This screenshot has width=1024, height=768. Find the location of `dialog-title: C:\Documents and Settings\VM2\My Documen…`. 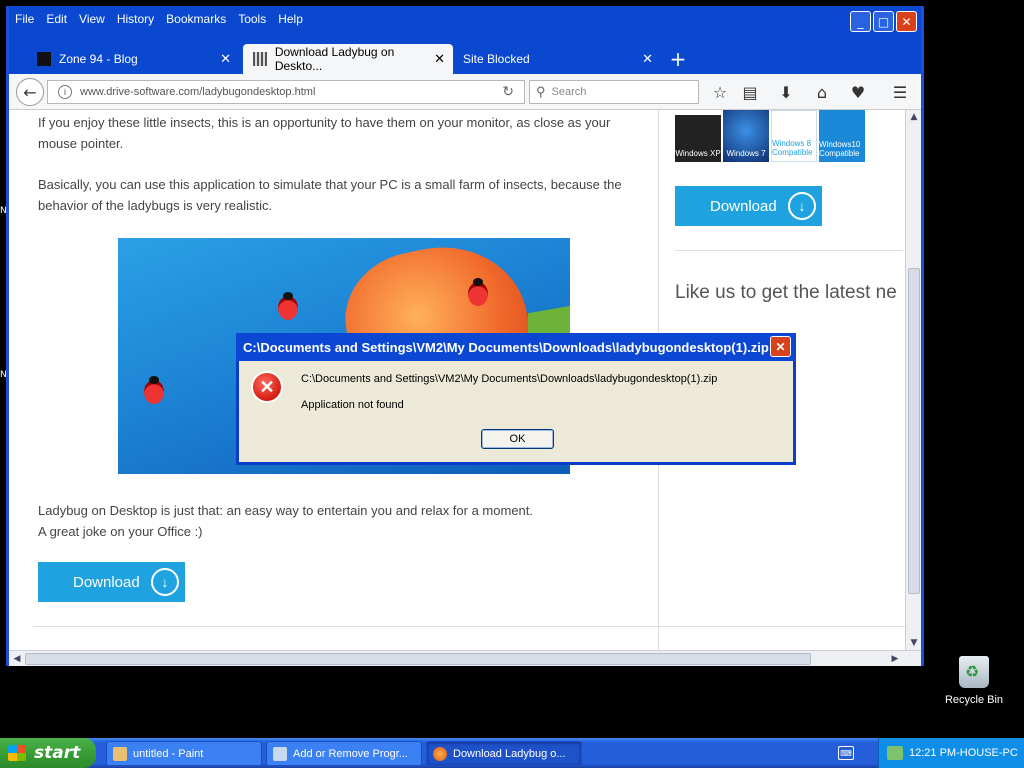

dialog-title: C:\Documents and Settings\VM2\My Documen… is located at coordinates (516, 347).